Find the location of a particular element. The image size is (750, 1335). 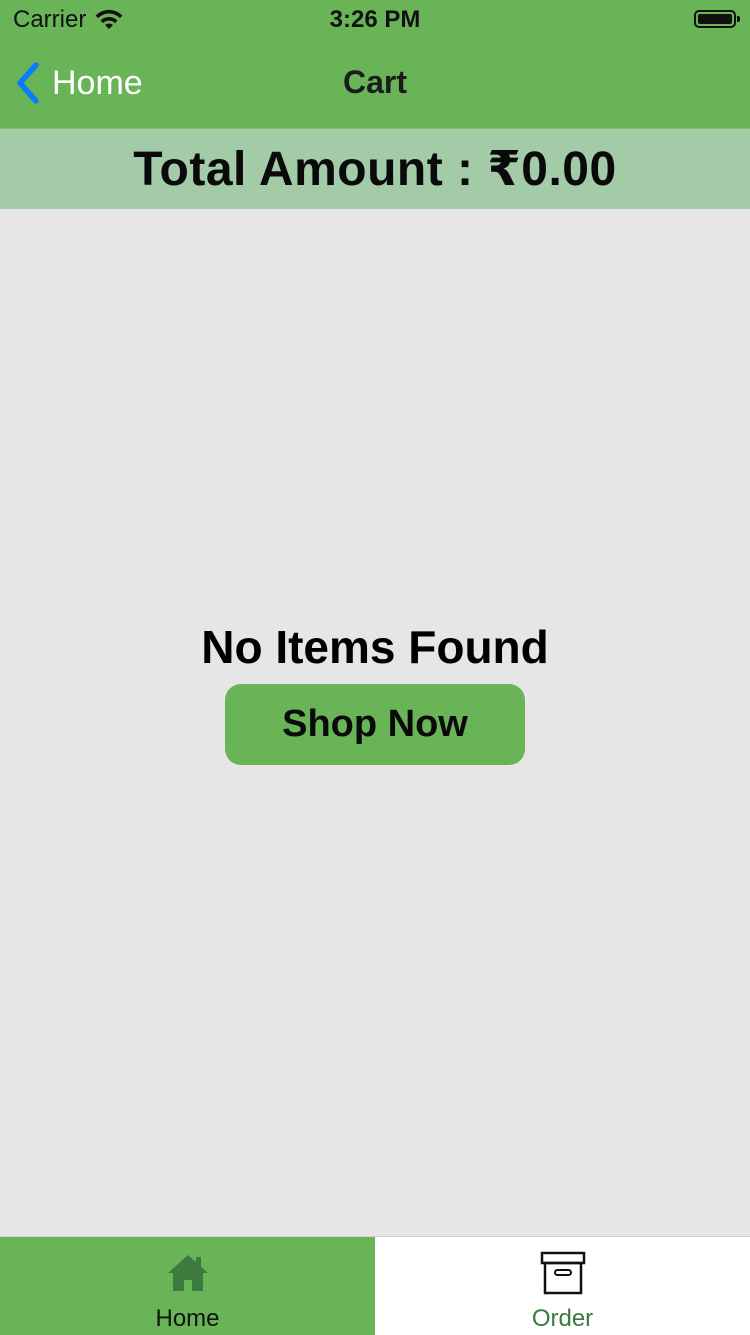

tab-order: Order is located at coordinates (562, 1286).